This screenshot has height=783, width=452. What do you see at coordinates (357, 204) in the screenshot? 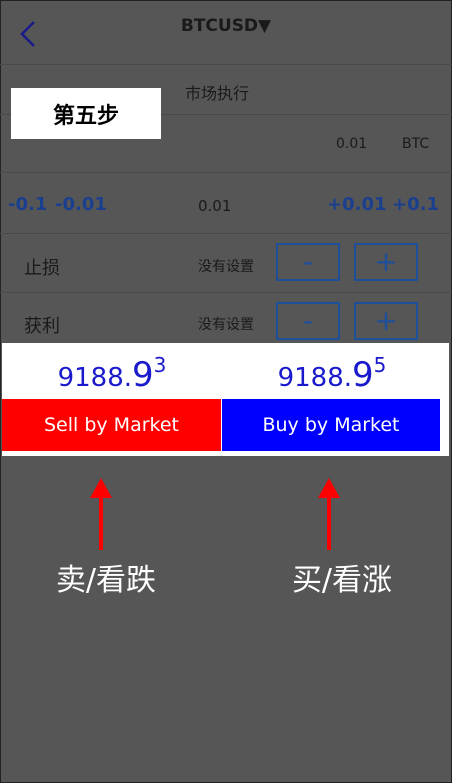
I see `increase-0-01-button: +0.01` at bounding box center [357, 204].